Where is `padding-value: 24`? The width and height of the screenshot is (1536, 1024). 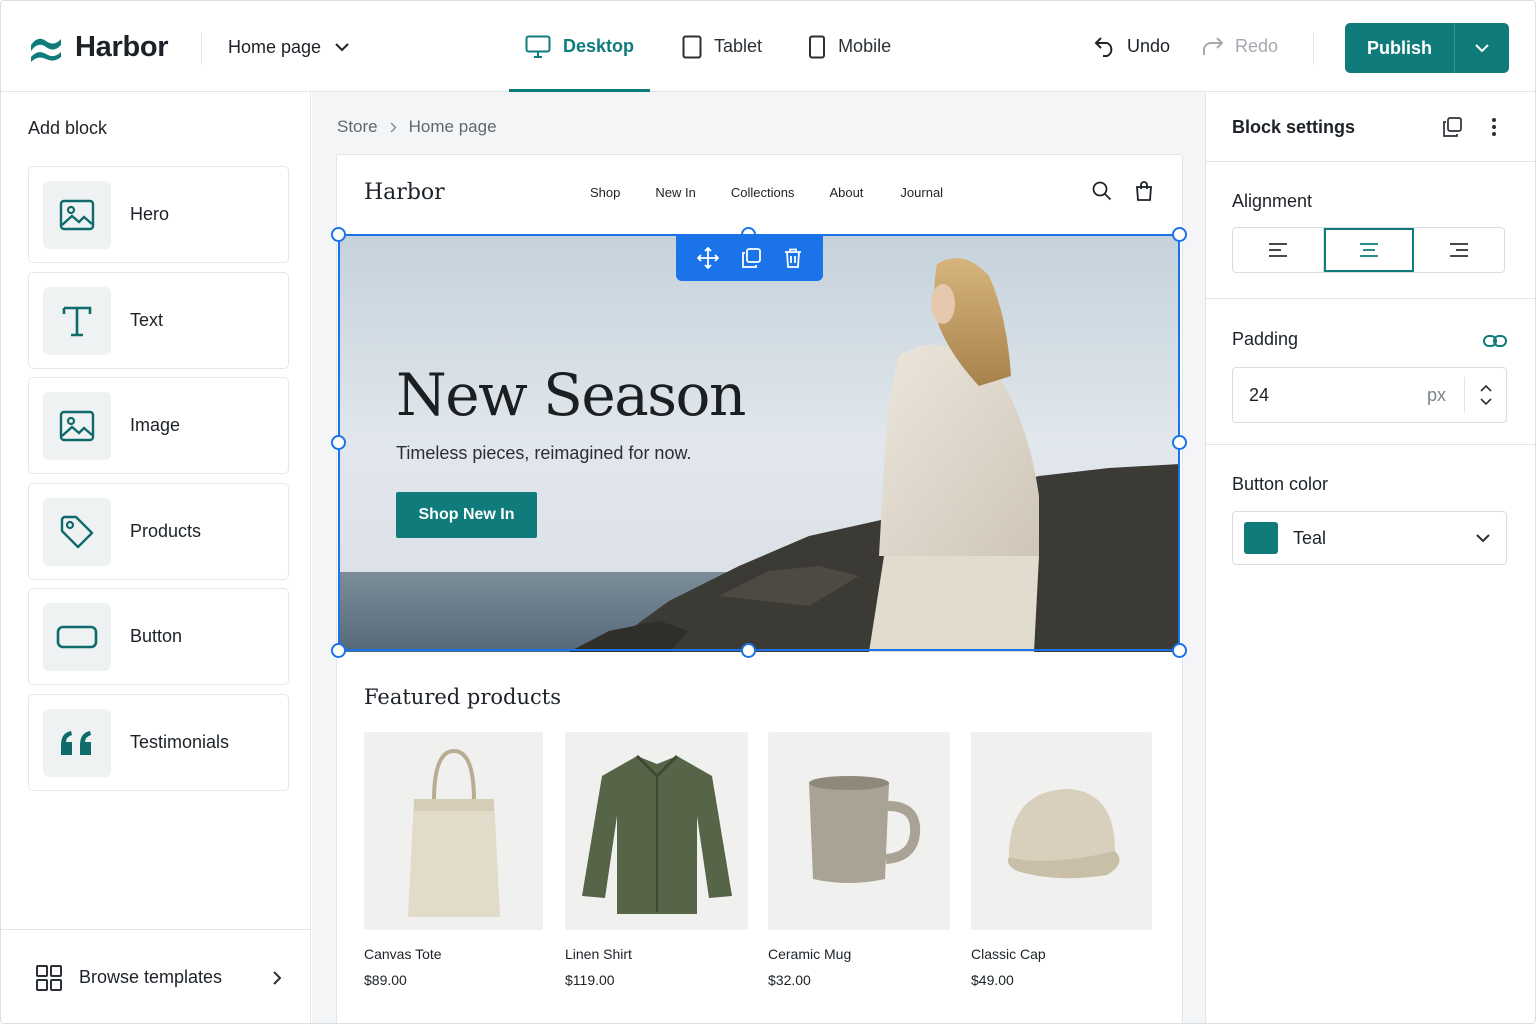 padding-value: 24 is located at coordinates (1259, 394).